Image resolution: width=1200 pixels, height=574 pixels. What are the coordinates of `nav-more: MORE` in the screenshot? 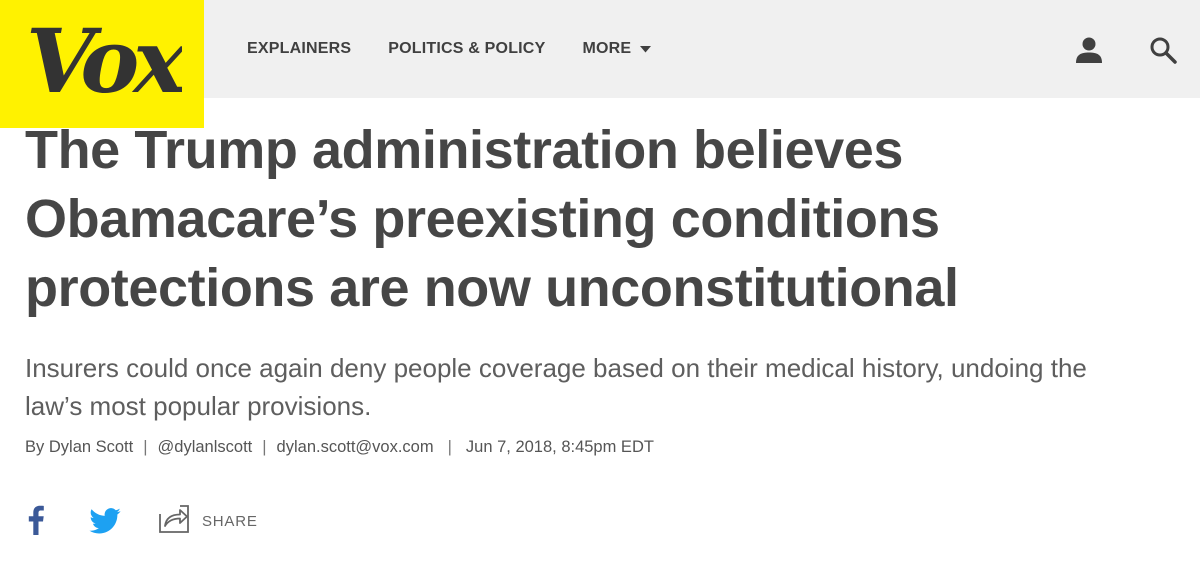 It's located at (617, 49).